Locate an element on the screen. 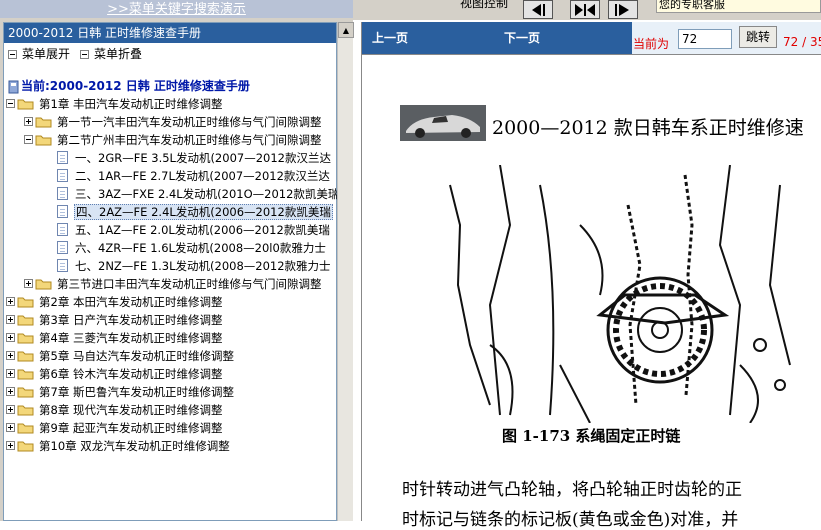 The height and width of the screenshot is (530, 821). goto-page-button: 跳转 is located at coordinates (758, 37).